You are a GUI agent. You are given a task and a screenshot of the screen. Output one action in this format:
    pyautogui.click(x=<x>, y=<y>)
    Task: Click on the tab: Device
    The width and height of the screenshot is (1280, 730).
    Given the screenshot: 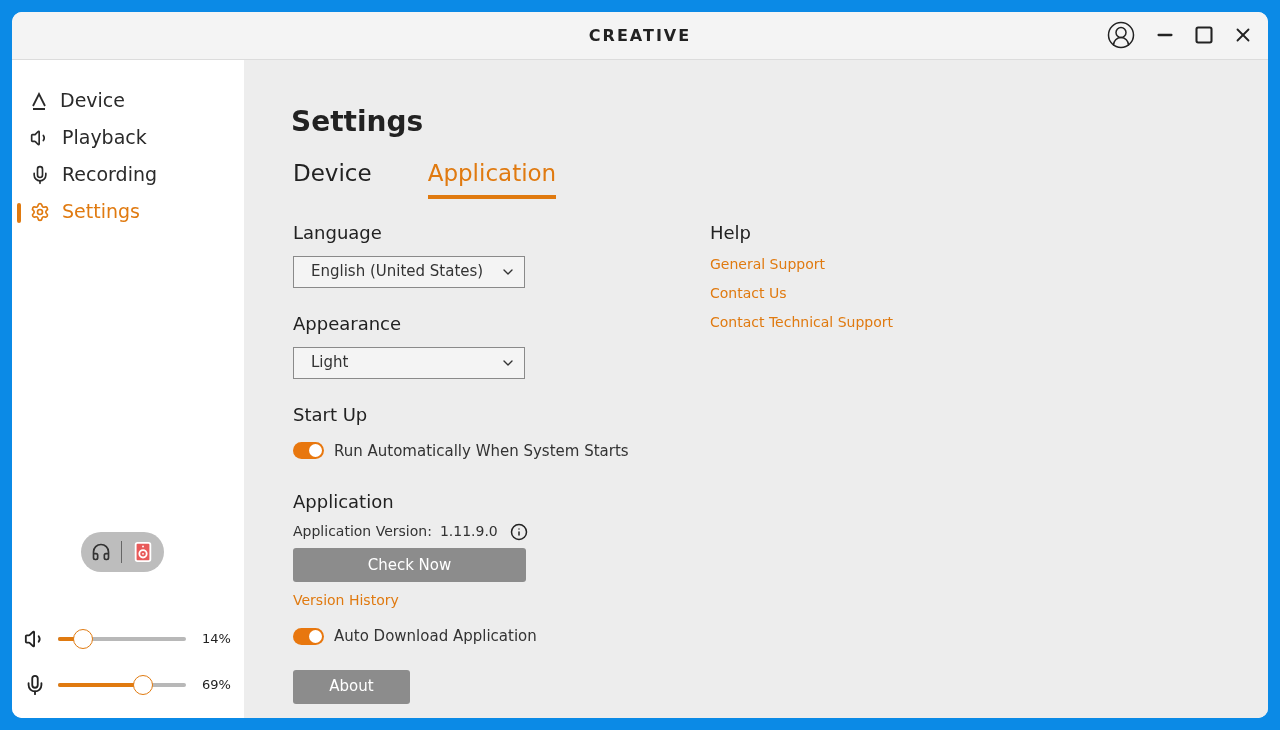 What is the action you would take?
    pyautogui.click(x=332, y=177)
    